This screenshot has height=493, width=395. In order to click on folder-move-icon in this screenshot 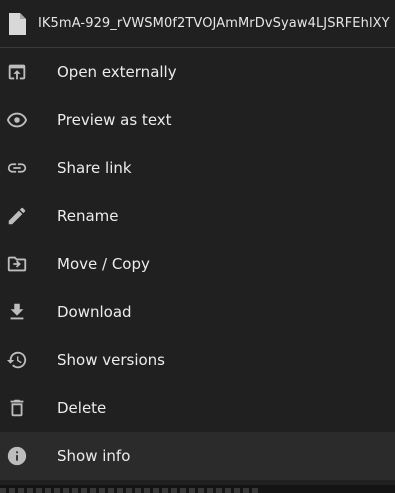, I will do `click(17, 264)`.